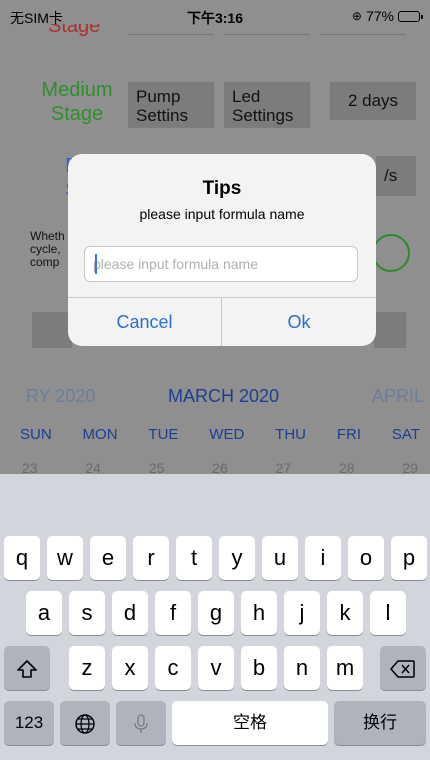 Image resolution: width=430 pixels, height=760 pixels. Describe the element at coordinates (366, 558) in the screenshot. I see `key-o: o` at that location.